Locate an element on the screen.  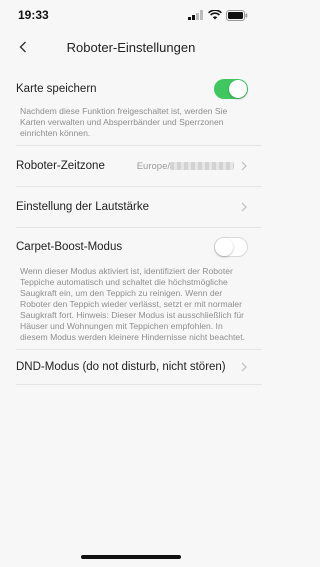
battery-icon is located at coordinates (237, 15).